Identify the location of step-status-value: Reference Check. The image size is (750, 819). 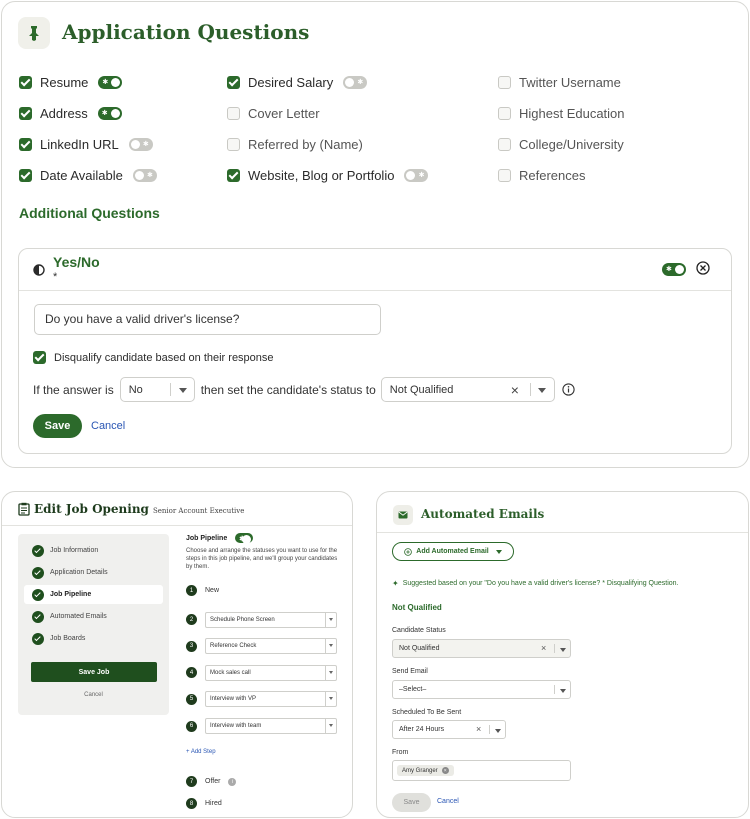
(233, 646).